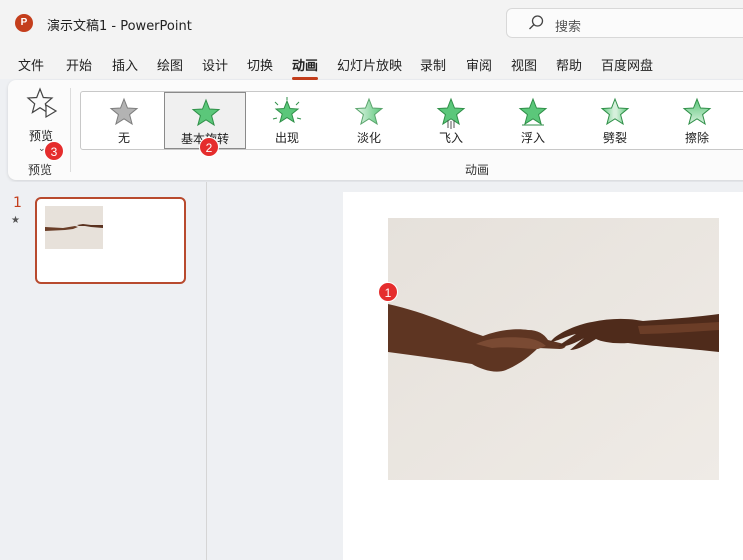  Describe the element at coordinates (627, 64) in the screenshot. I see `tab-baidu-netdisk: 百度网盘` at that location.